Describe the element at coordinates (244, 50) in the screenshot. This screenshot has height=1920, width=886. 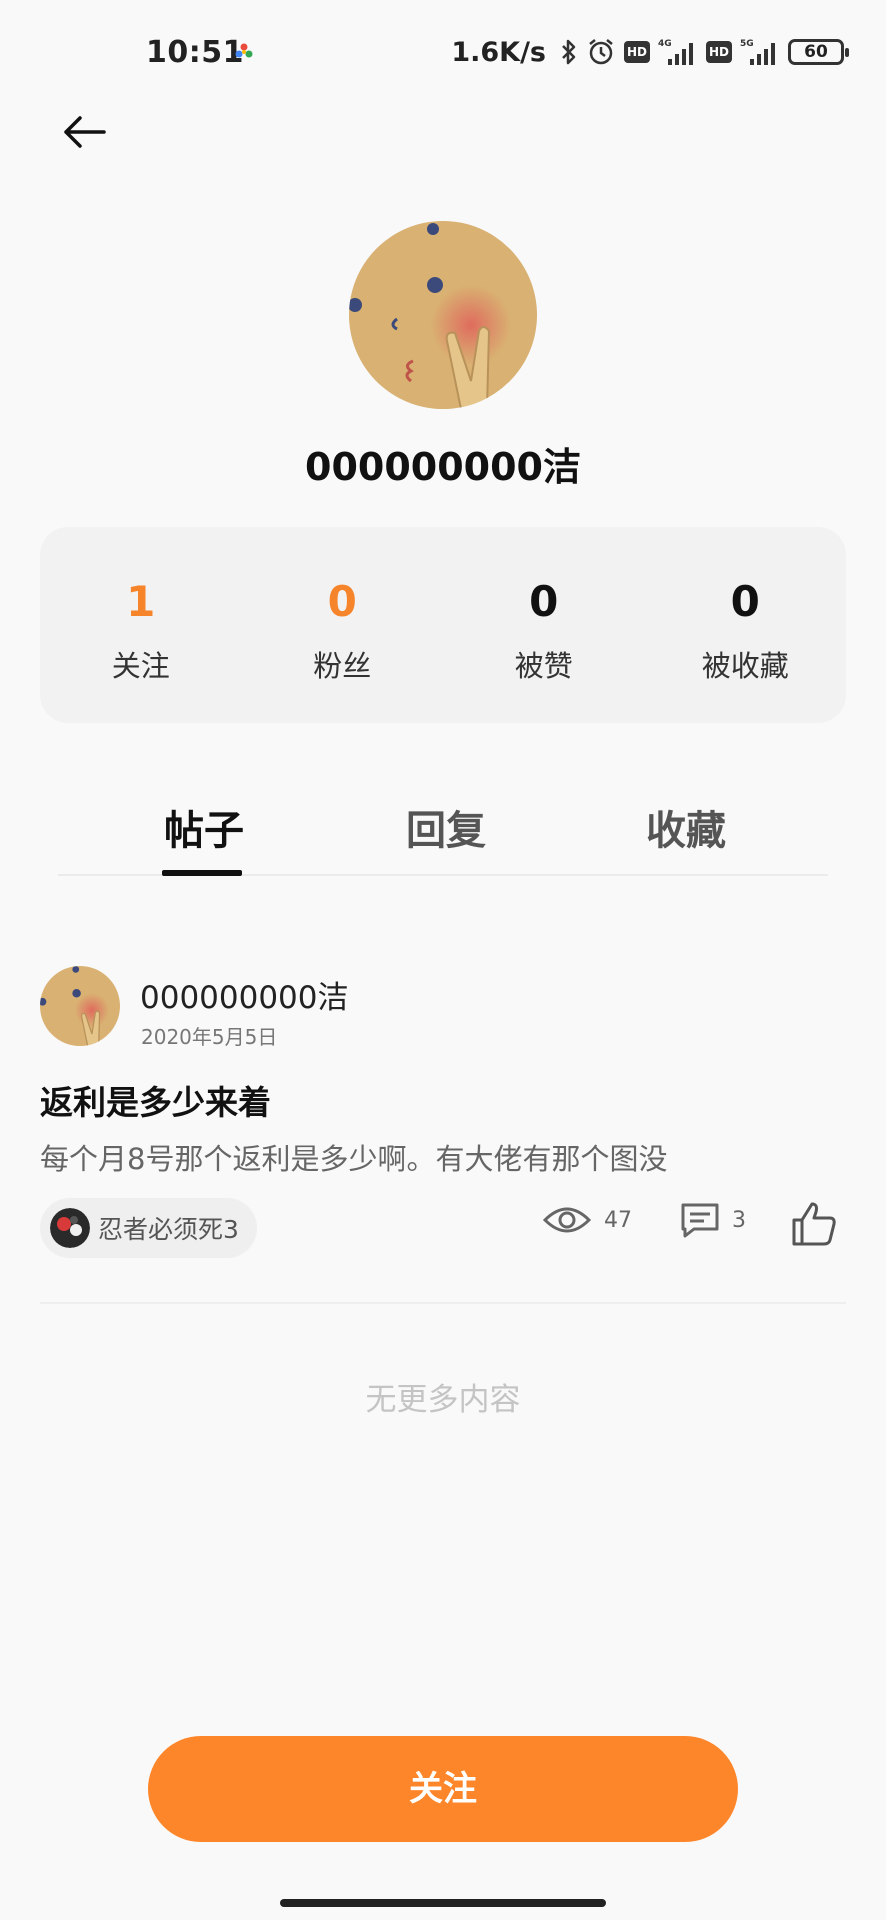
I see `app-notification-icon` at that location.